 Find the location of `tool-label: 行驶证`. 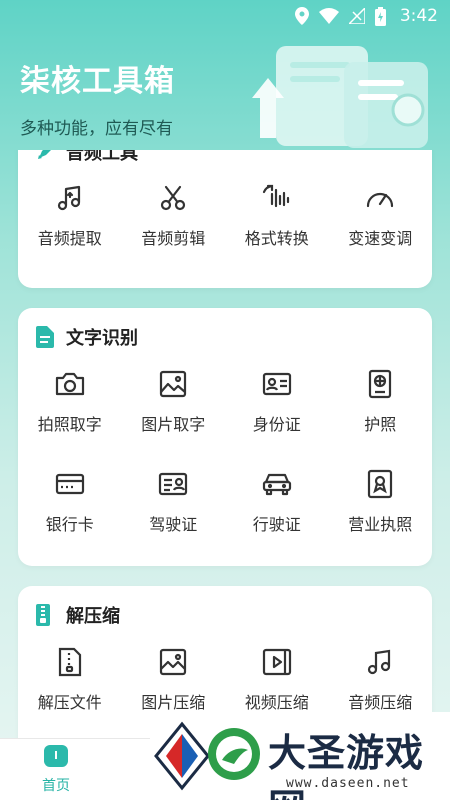

tool-label: 行驶证 is located at coordinates (276, 524).